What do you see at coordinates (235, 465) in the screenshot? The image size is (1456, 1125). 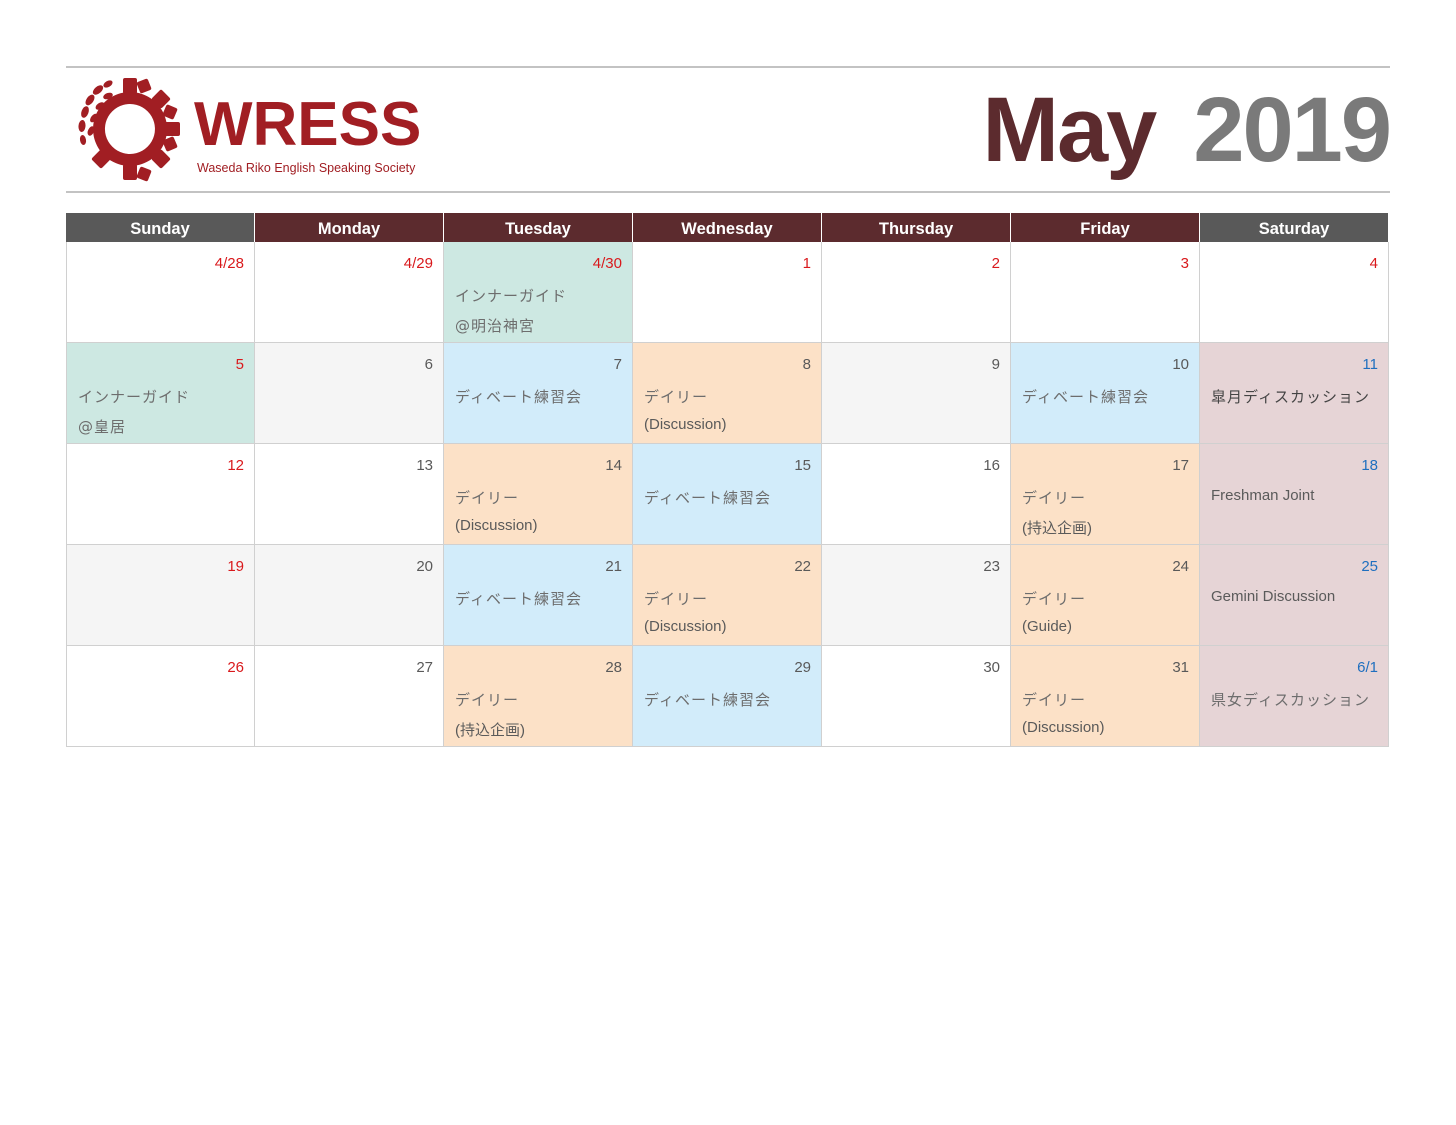 I see `day-number: 12` at bounding box center [235, 465].